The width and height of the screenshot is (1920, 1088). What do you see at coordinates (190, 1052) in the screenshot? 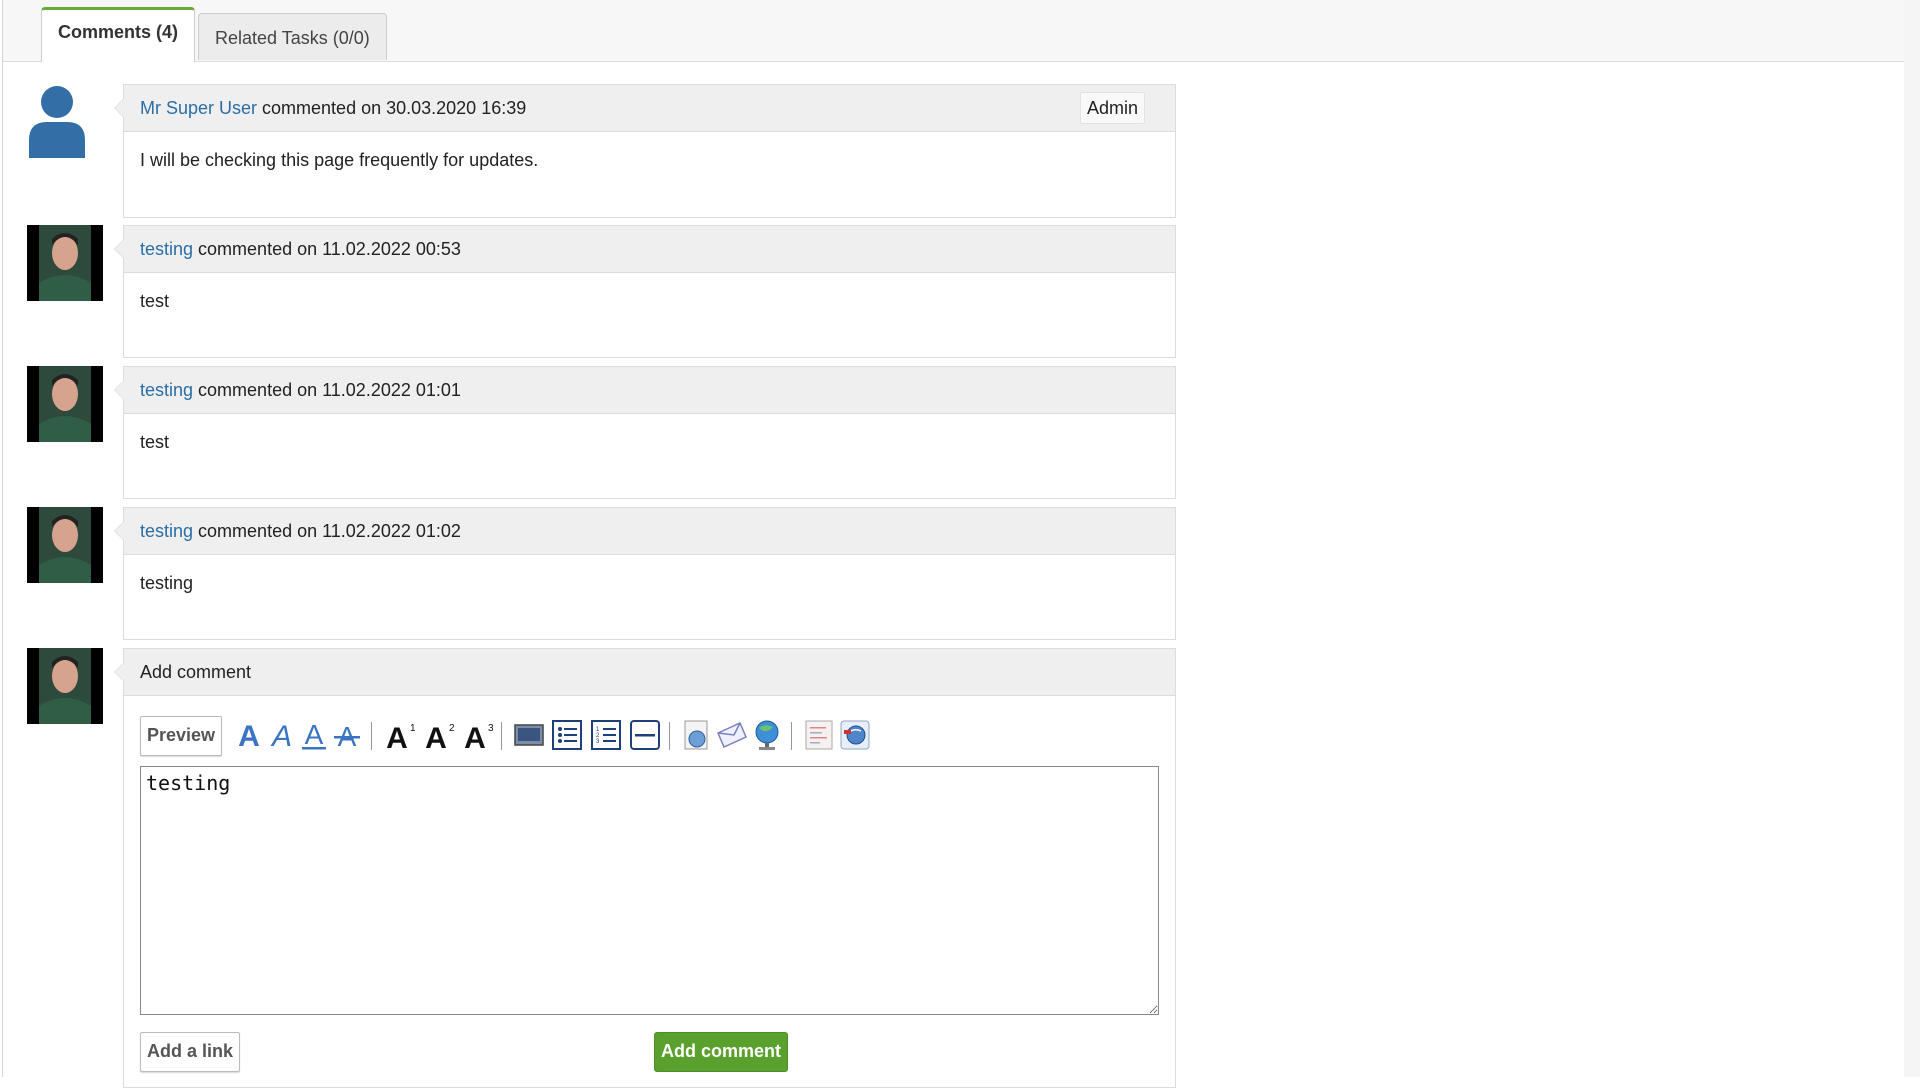
I see `add-link-button: Add a link` at bounding box center [190, 1052].